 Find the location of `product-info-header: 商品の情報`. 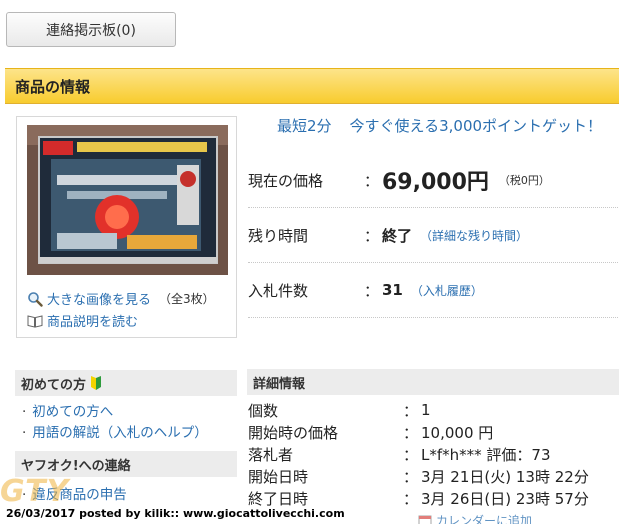

product-info-header: 商品の情報 is located at coordinates (312, 86).